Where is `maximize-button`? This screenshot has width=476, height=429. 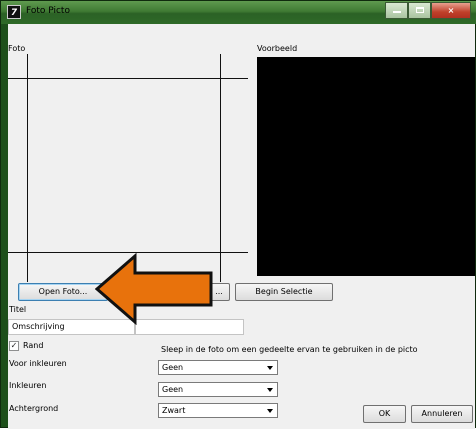 maximize-button is located at coordinates (419, 10).